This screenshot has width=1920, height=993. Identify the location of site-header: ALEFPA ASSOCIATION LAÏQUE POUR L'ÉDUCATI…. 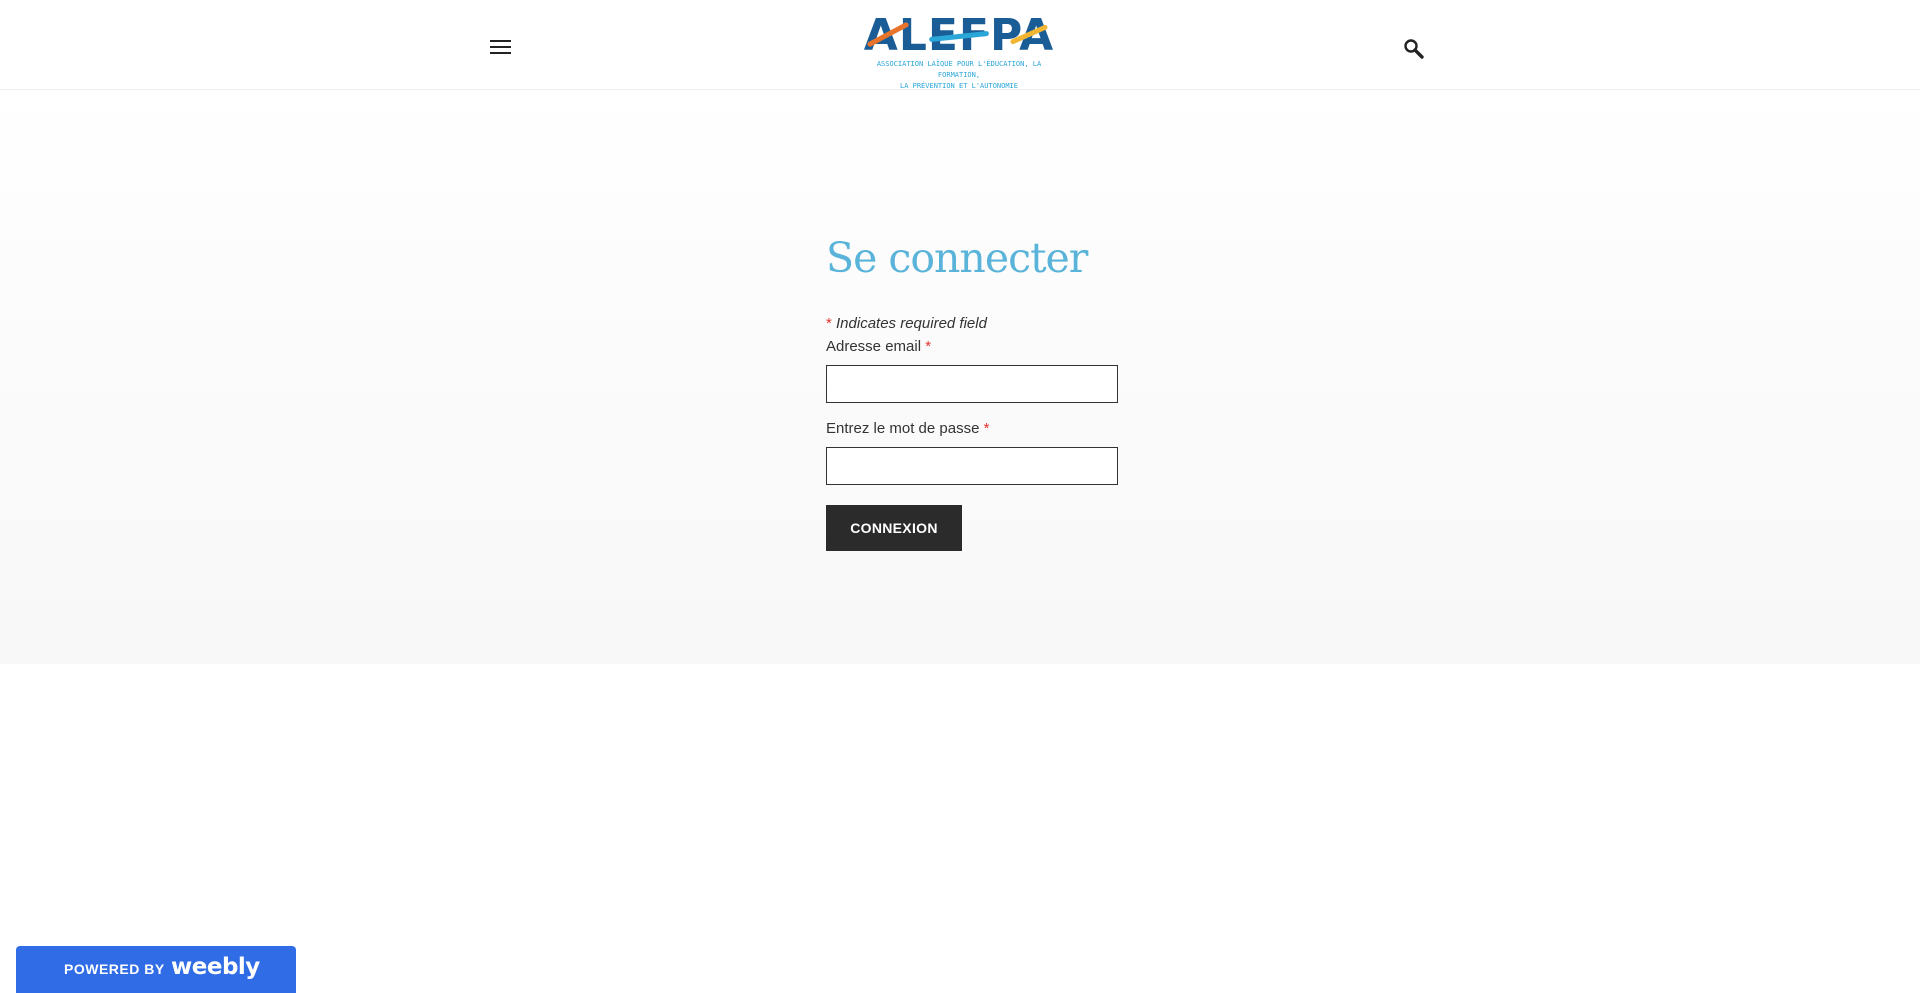
(960, 45).